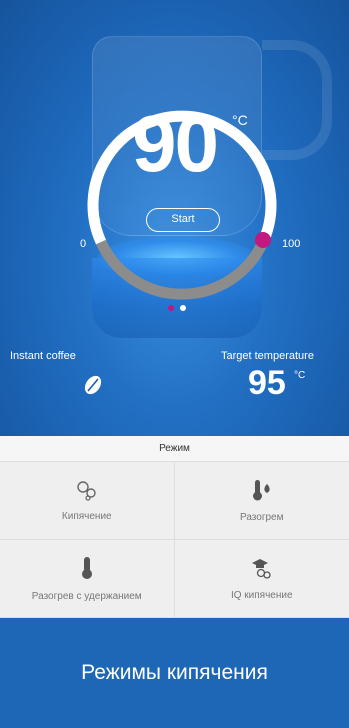 Image resolution: width=349 pixels, height=728 pixels. I want to click on mode-boil: Кипячение, so click(87, 501).